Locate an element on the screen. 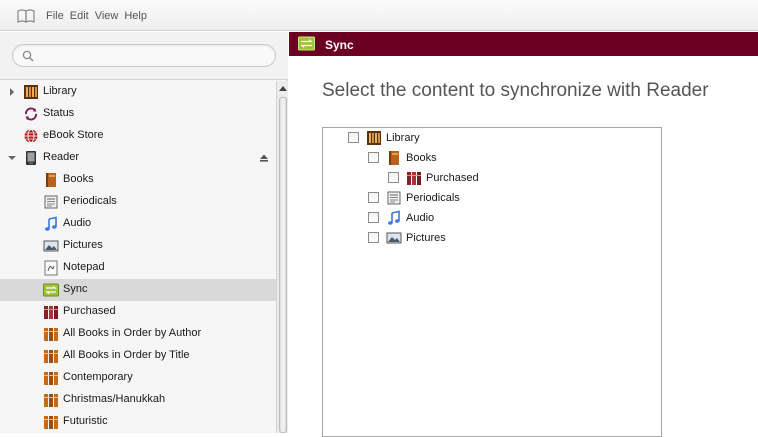 This screenshot has width=758, height=437. sync-item-label: Periodicals is located at coordinates (433, 198).